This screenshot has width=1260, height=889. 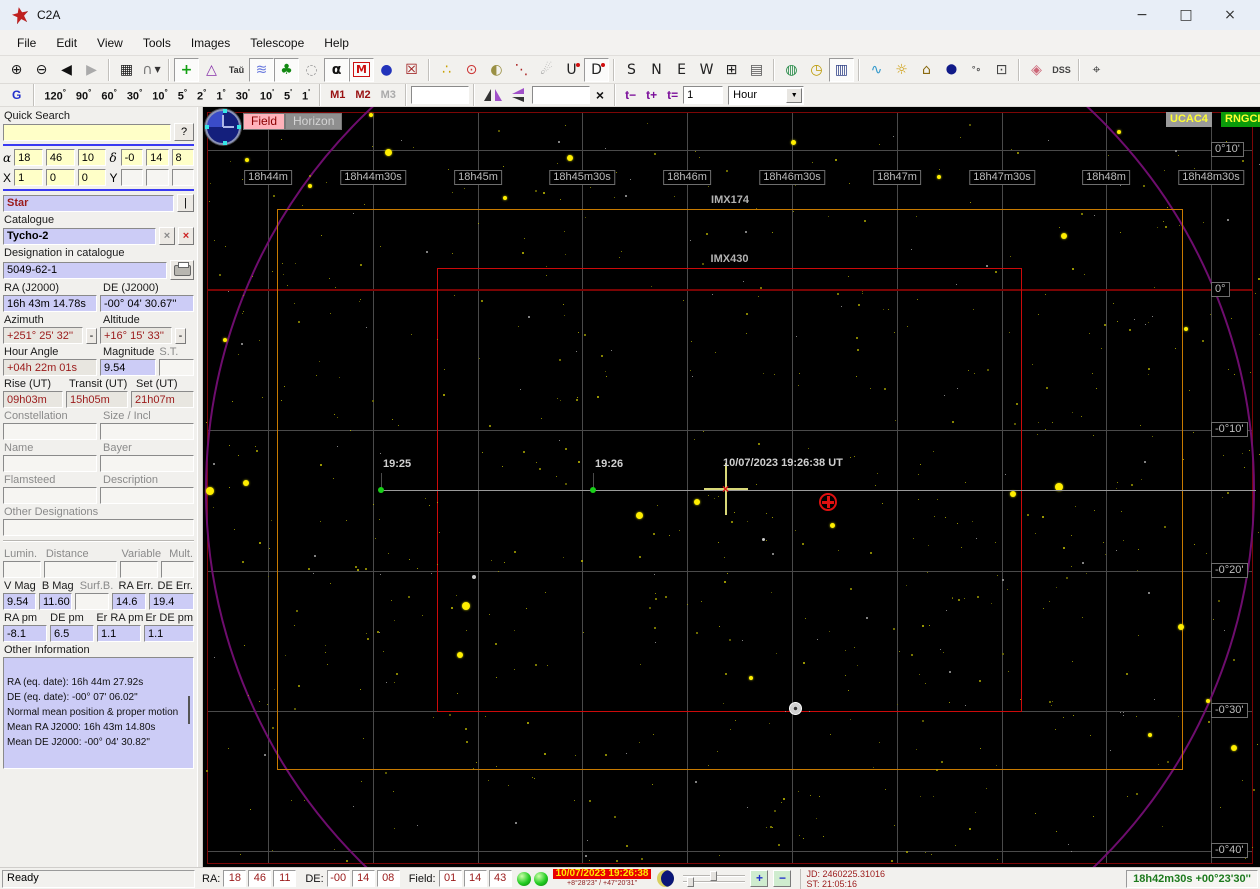 What do you see at coordinates (600, 95) in the screenshot?
I see `clear-button: ×` at bounding box center [600, 95].